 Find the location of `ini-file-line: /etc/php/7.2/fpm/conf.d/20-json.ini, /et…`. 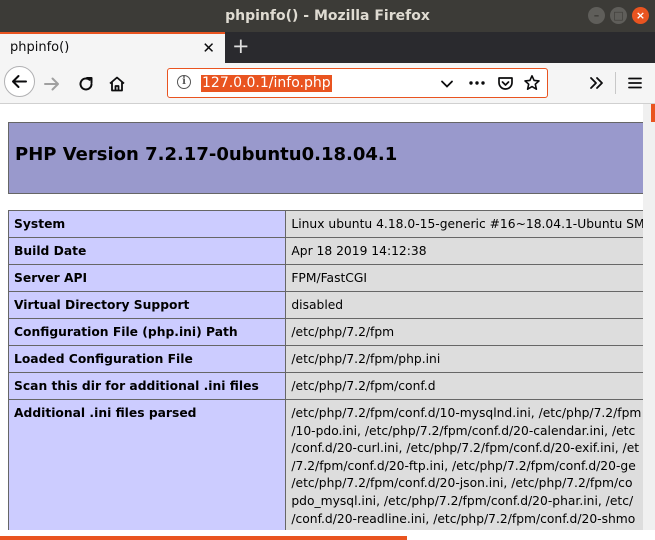

ini-file-line: /etc/php/7.2/fpm/conf.d/20-json.ini, /et… is located at coordinates (462, 483).